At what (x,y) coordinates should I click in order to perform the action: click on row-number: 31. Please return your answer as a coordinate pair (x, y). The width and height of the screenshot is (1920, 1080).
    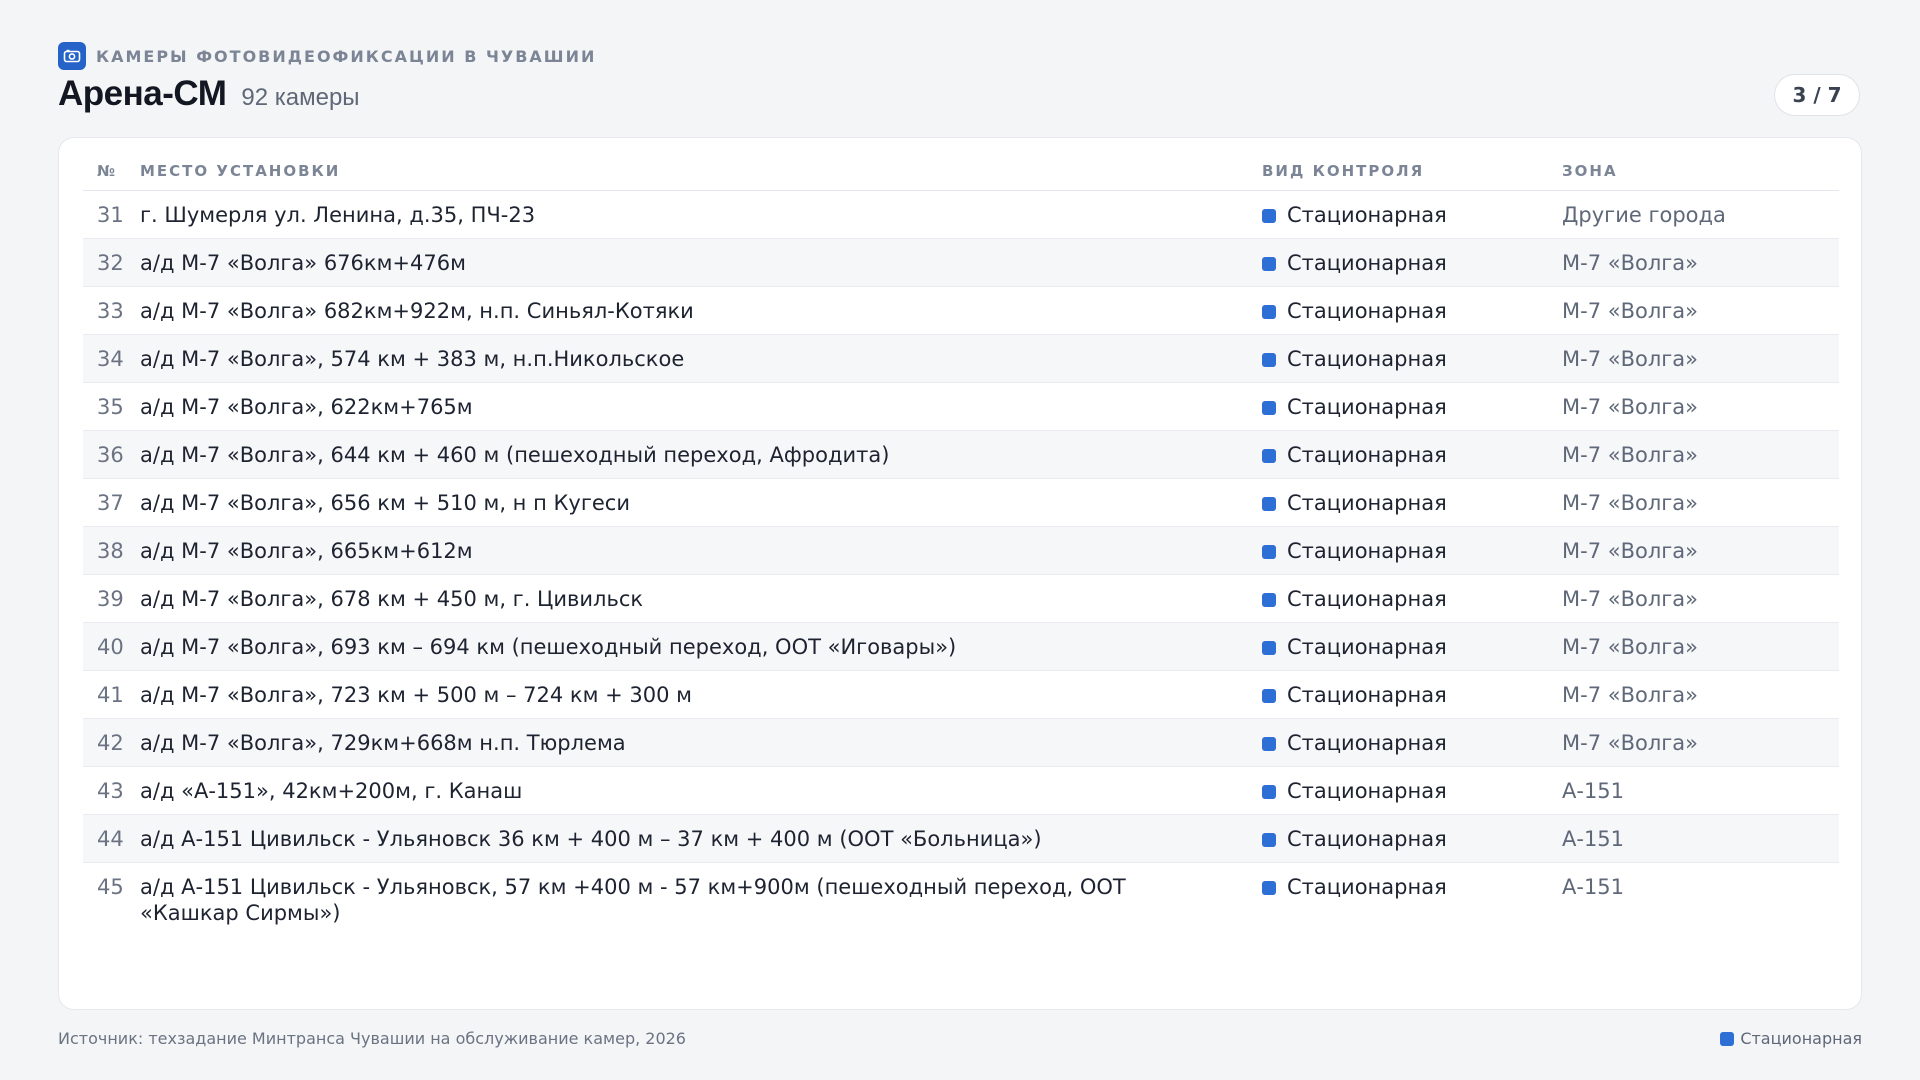
    Looking at the image, I should click on (111, 214).